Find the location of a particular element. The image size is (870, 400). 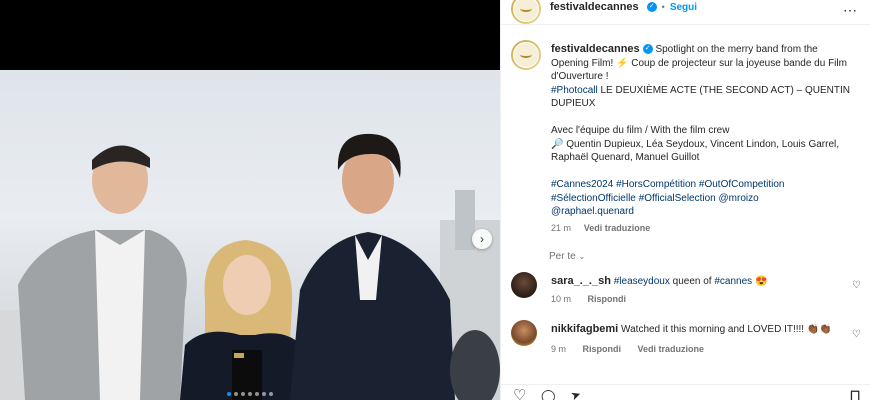

caption-username: festivaldecannes is located at coordinates (595, 49).